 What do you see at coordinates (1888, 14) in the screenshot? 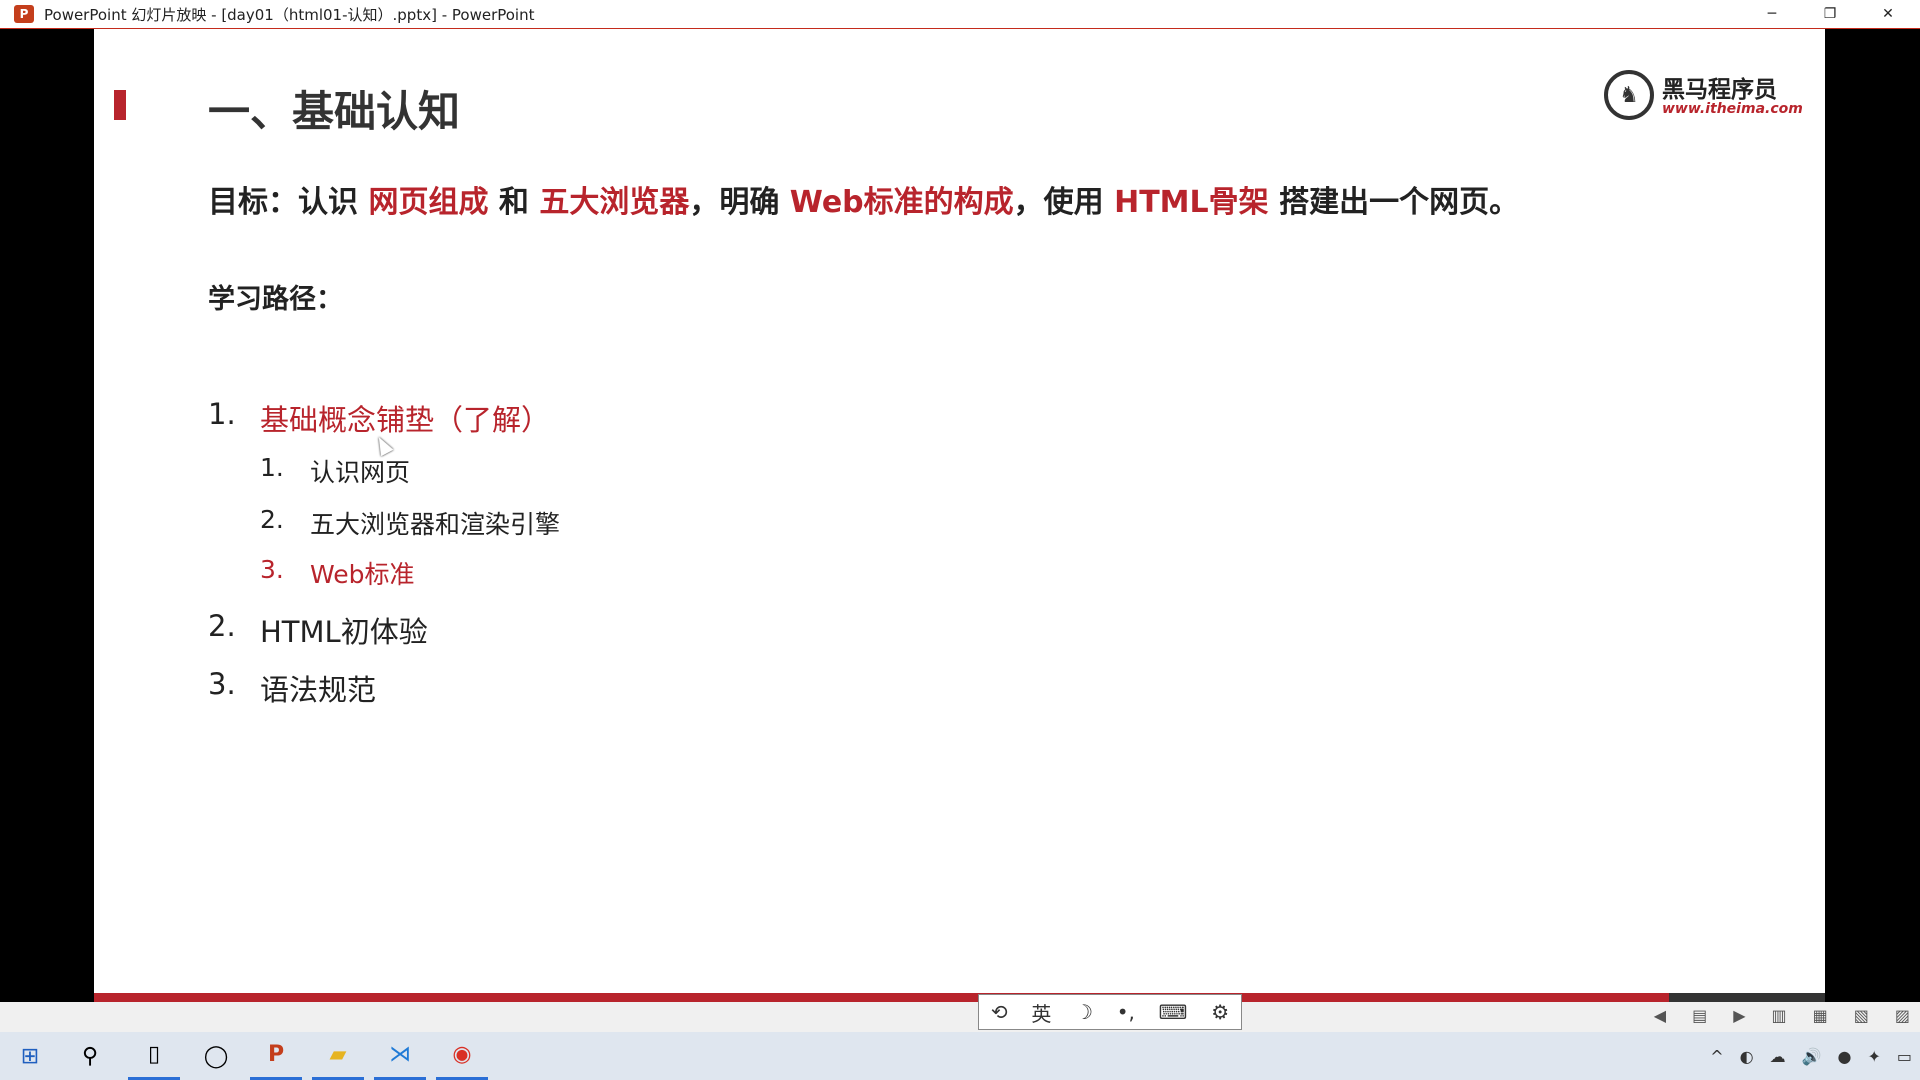
I see `close-button: ✕` at bounding box center [1888, 14].